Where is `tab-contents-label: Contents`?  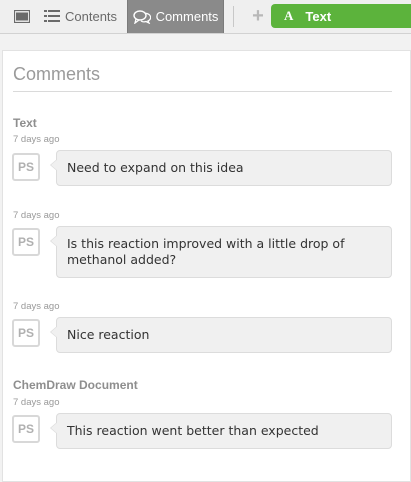
tab-contents-label: Contents is located at coordinates (91, 16).